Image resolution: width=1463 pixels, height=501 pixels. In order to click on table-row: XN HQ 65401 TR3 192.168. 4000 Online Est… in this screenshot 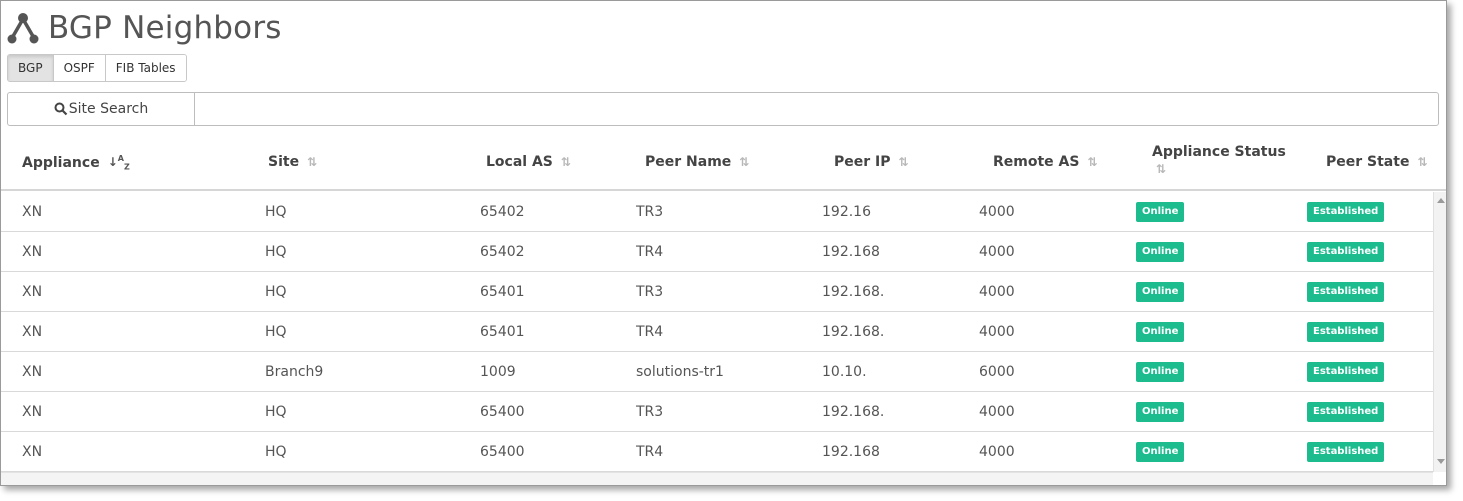, I will do `click(717, 292)`.